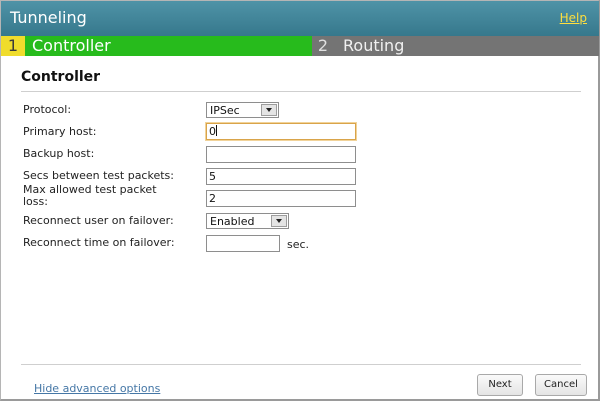 Image resolution: width=606 pixels, height=405 pixels. I want to click on protocol-label: Protocol:, so click(47, 109).